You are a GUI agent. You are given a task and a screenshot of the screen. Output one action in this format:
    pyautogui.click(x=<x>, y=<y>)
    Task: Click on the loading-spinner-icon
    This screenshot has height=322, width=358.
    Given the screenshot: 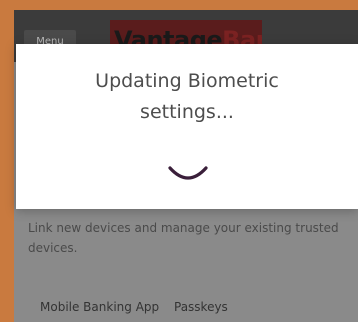 What is the action you would take?
    pyautogui.click(x=188, y=174)
    